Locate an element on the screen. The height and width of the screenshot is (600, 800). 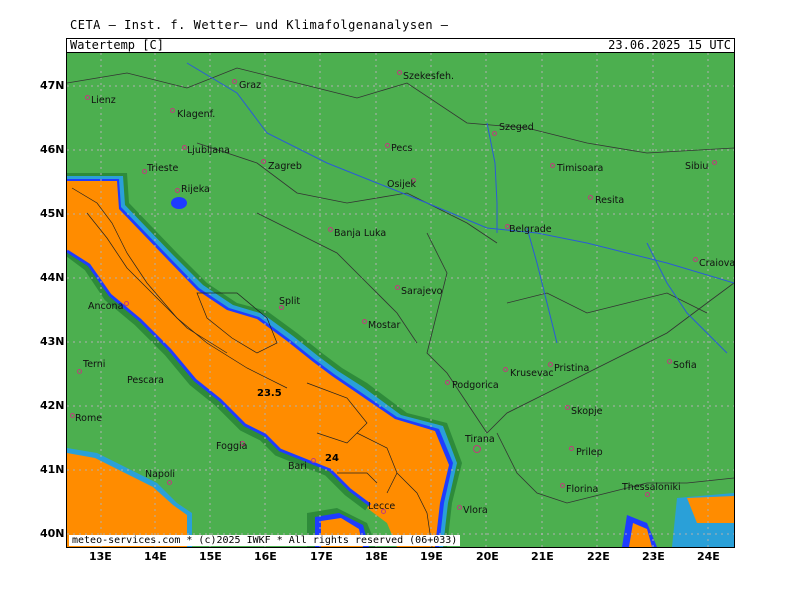
city-foggia: Foggia is located at coordinates (232, 446).